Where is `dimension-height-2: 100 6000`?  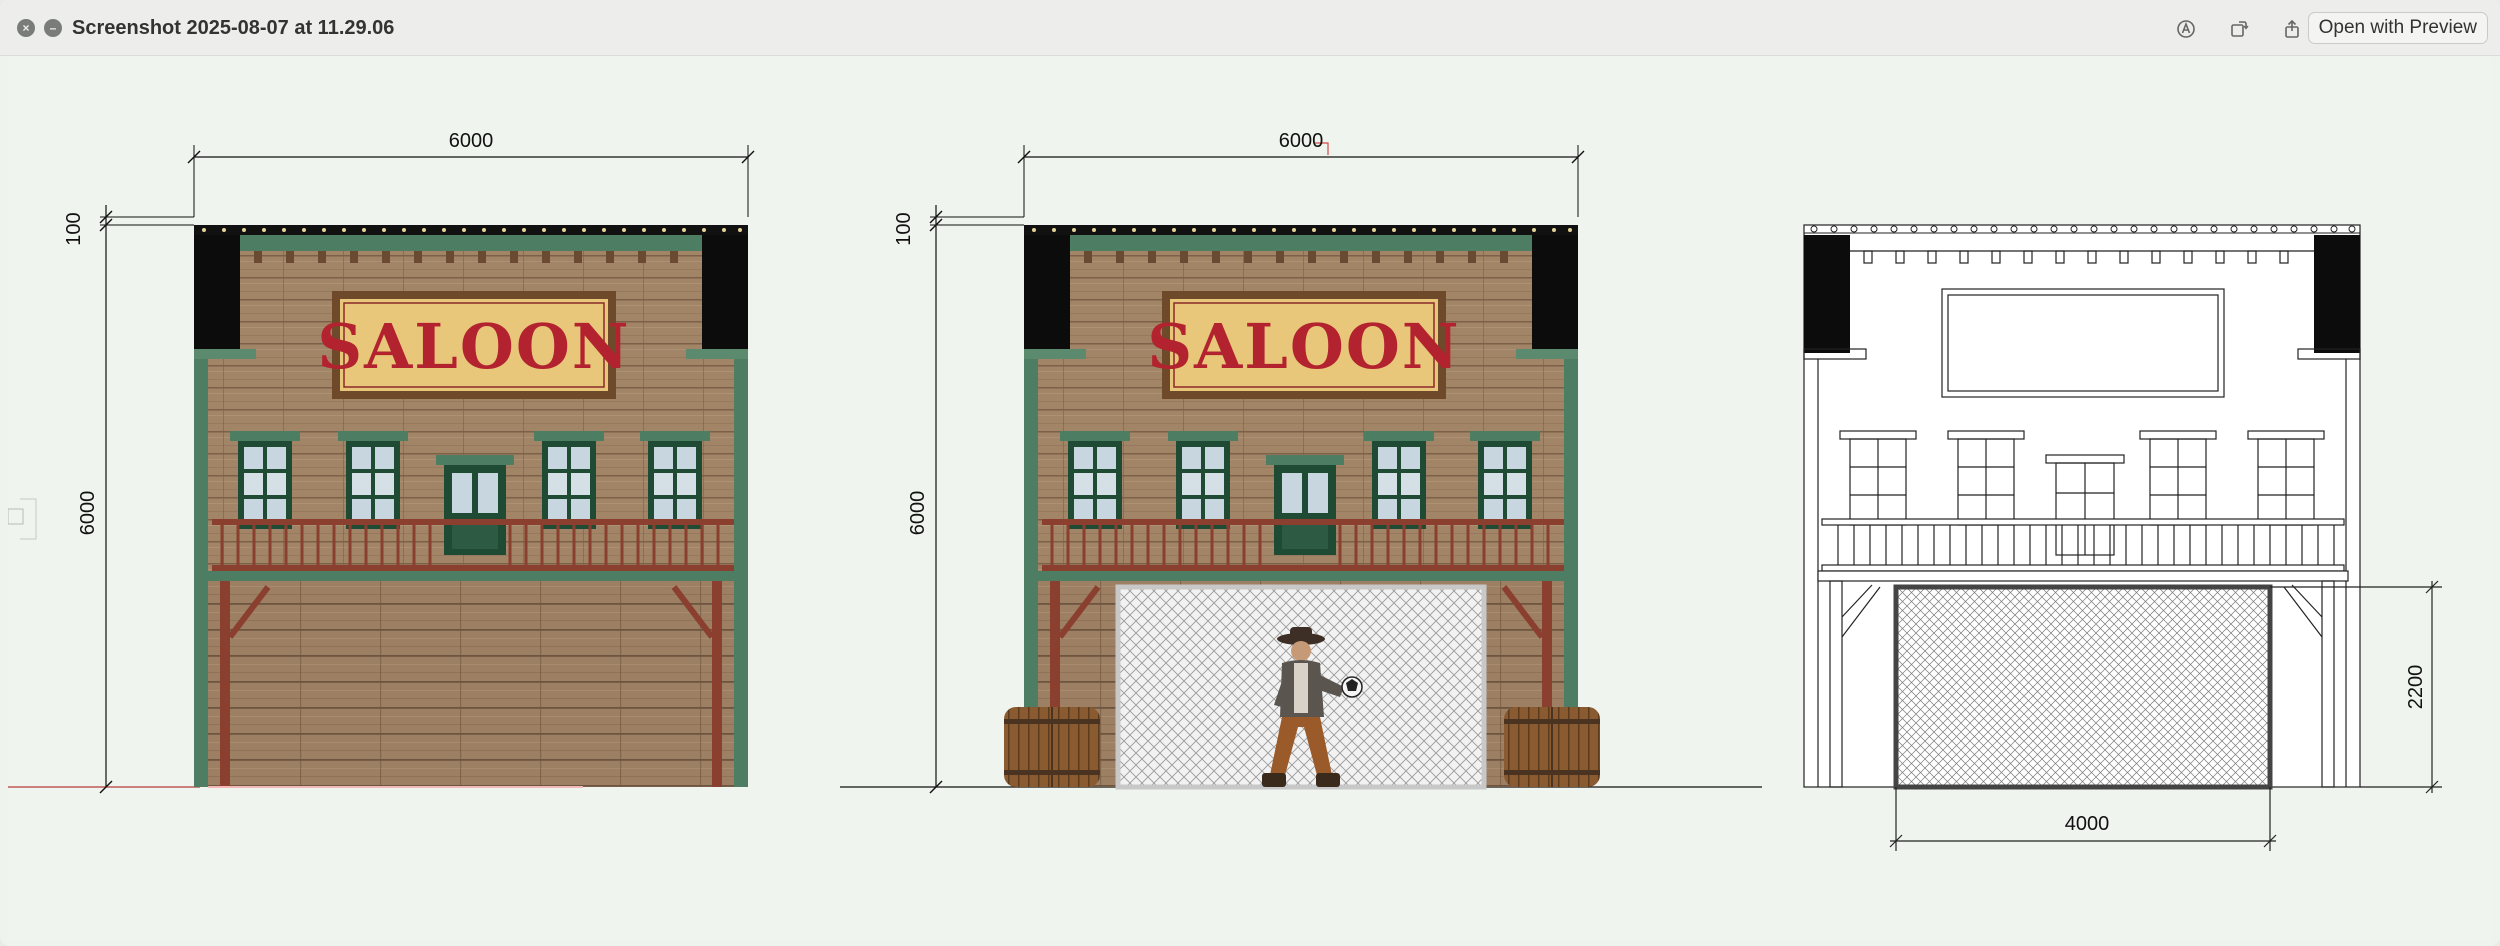 dimension-height-2: 100 6000 is located at coordinates (958, 499).